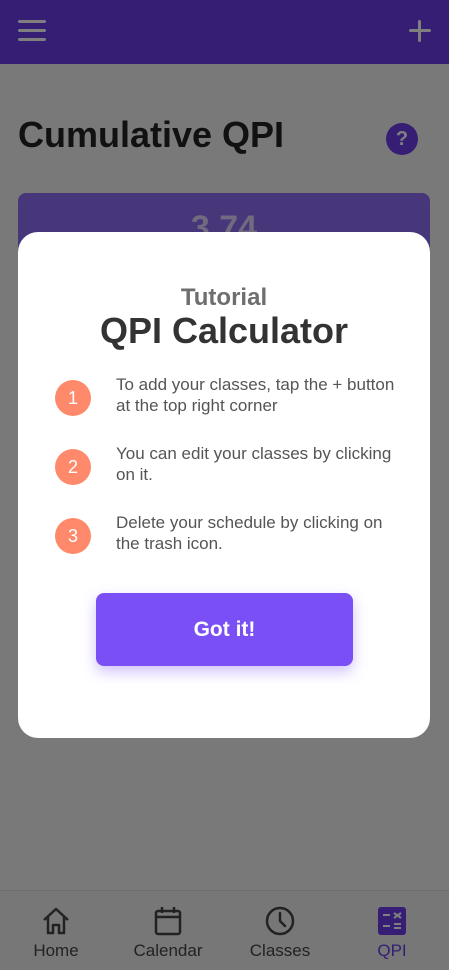 Image resolution: width=449 pixels, height=970 pixels. What do you see at coordinates (73, 467) in the screenshot?
I see `step-number-badge: 2` at bounding box center [73, 467].